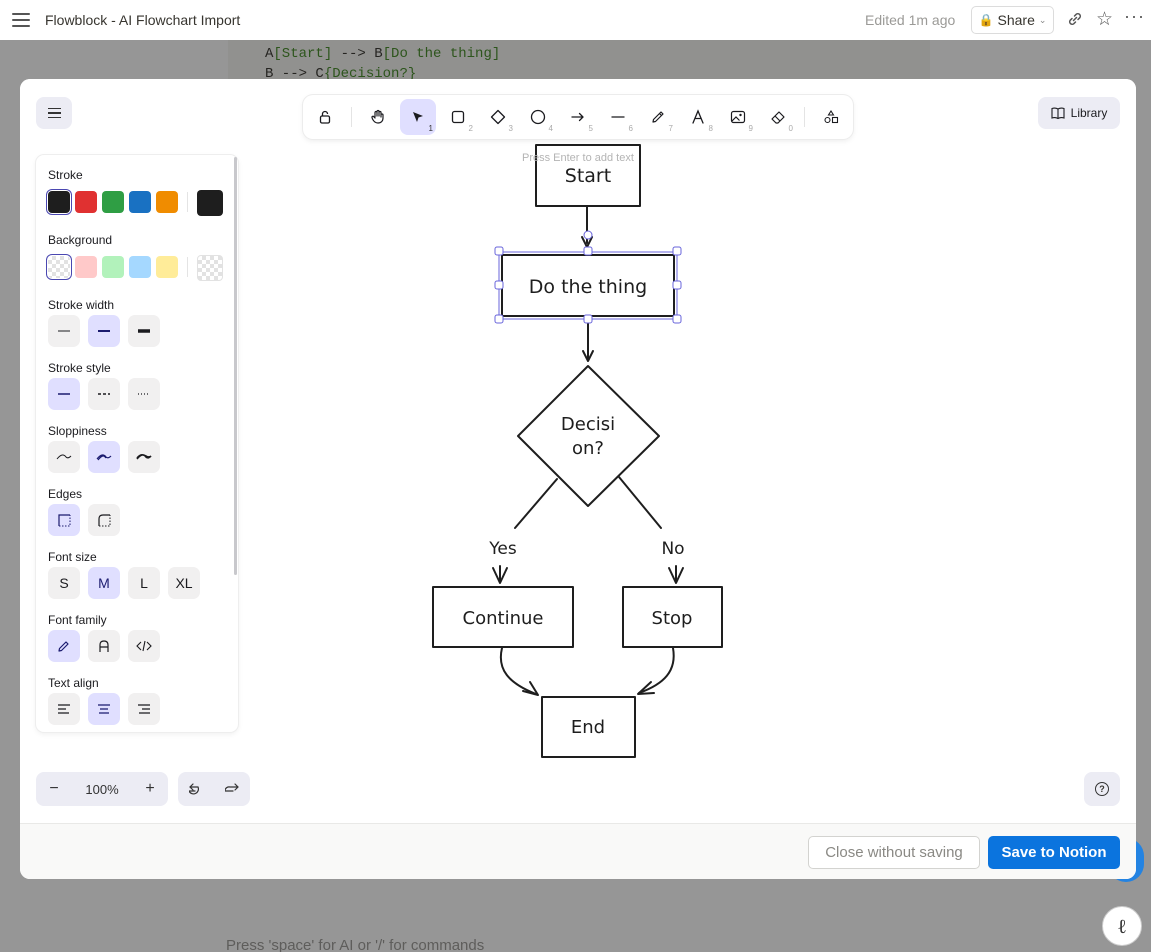 The image size is (1151, 952). What do you see at coordinates (113, 267) in the screenshot?
I see `background-swatch-green` at bounding box center [113, 267].